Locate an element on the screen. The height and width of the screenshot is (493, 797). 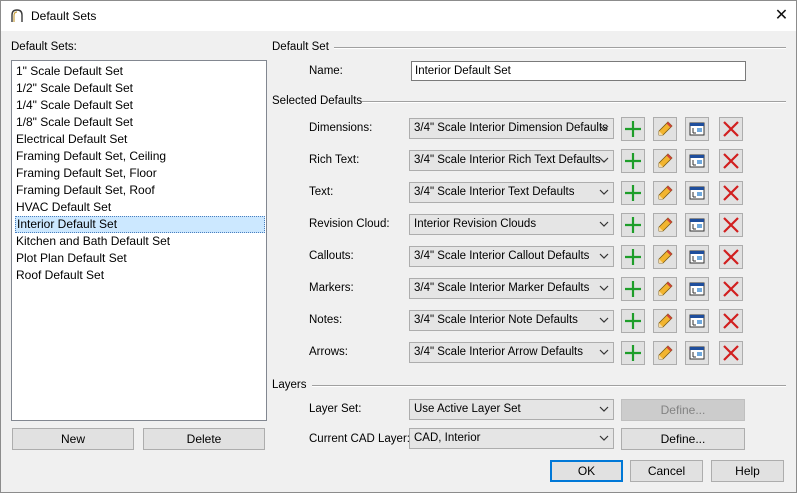
default-row-label: Markers: is located at coordinates (331, 288).